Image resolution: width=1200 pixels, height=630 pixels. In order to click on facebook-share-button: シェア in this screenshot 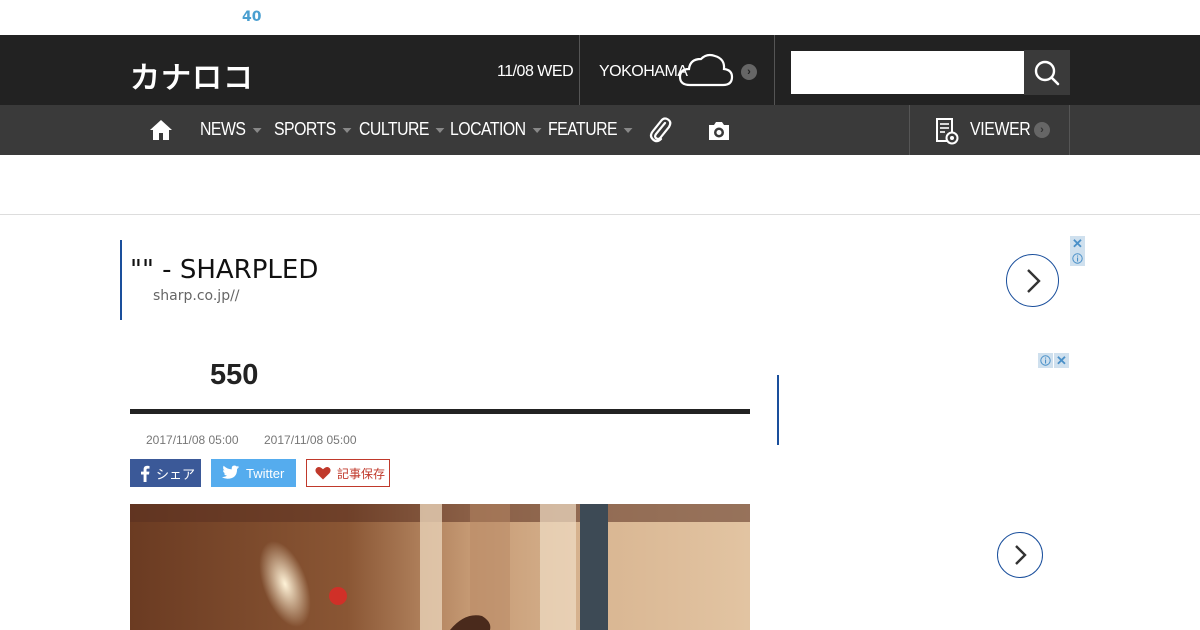, I will do `click(165, 473)`.